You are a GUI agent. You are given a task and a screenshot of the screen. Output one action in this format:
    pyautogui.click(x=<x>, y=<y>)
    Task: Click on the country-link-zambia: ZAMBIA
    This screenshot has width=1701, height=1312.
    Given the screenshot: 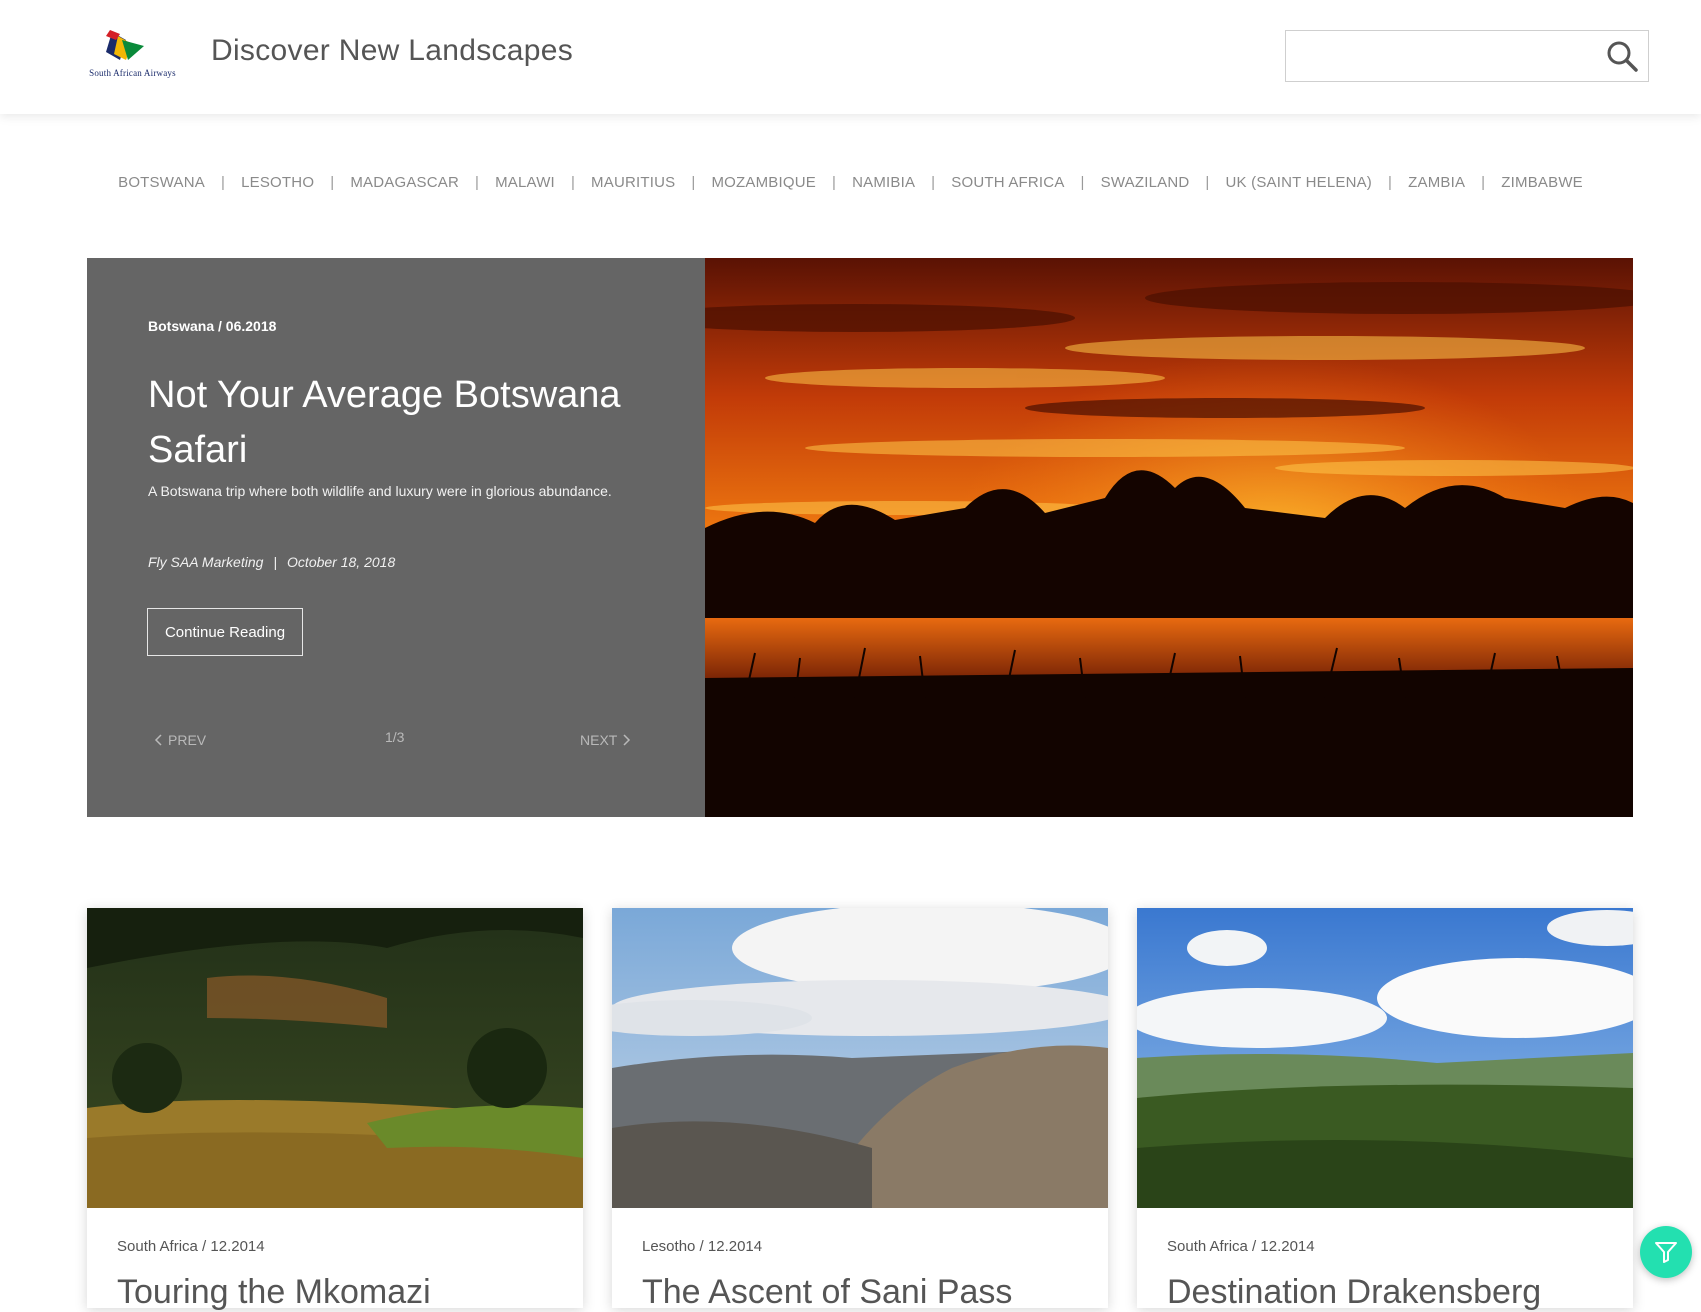 What is the action you would take?
    pyautogui.click(x=1436, y=182)
    